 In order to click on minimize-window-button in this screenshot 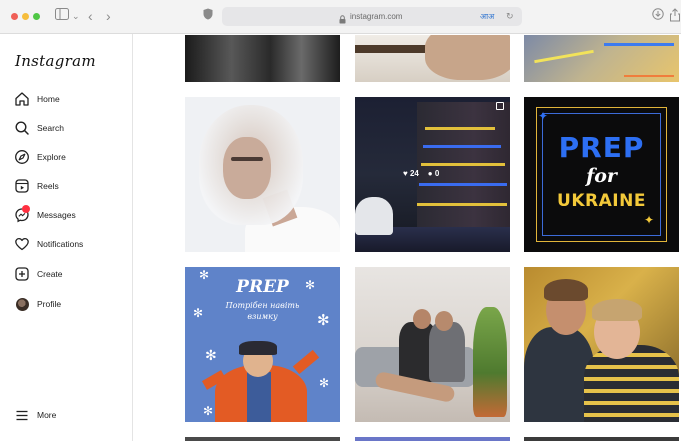, I will do `click(25, 16)`.